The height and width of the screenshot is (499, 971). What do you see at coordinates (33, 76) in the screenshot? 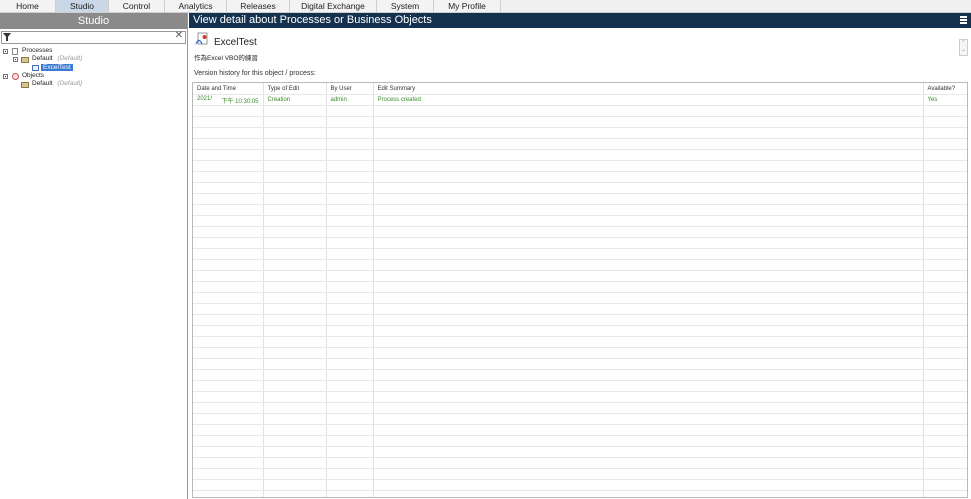
I see `tree-node-objects: Objects` at bounding box center [33, 76].